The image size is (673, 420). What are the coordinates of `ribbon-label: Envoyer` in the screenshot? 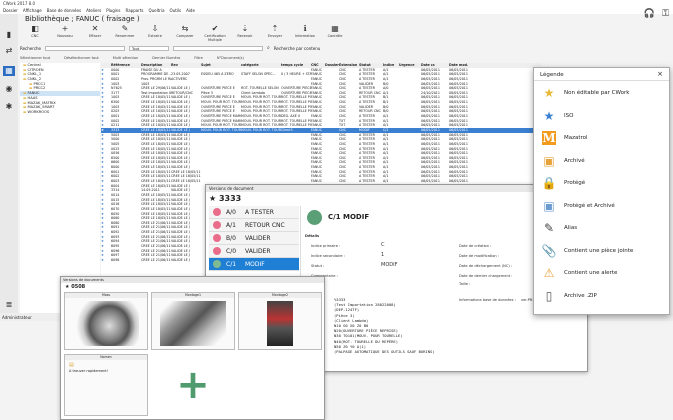 It's located at (275, 36).